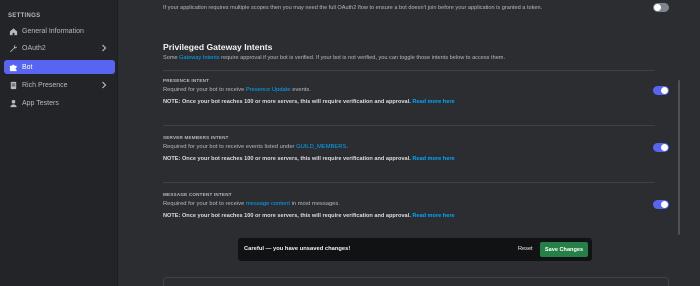  What do you see at coordinates (13, 103) in the screenshot?
I see `person-icon` at bounding box center [13, 103].